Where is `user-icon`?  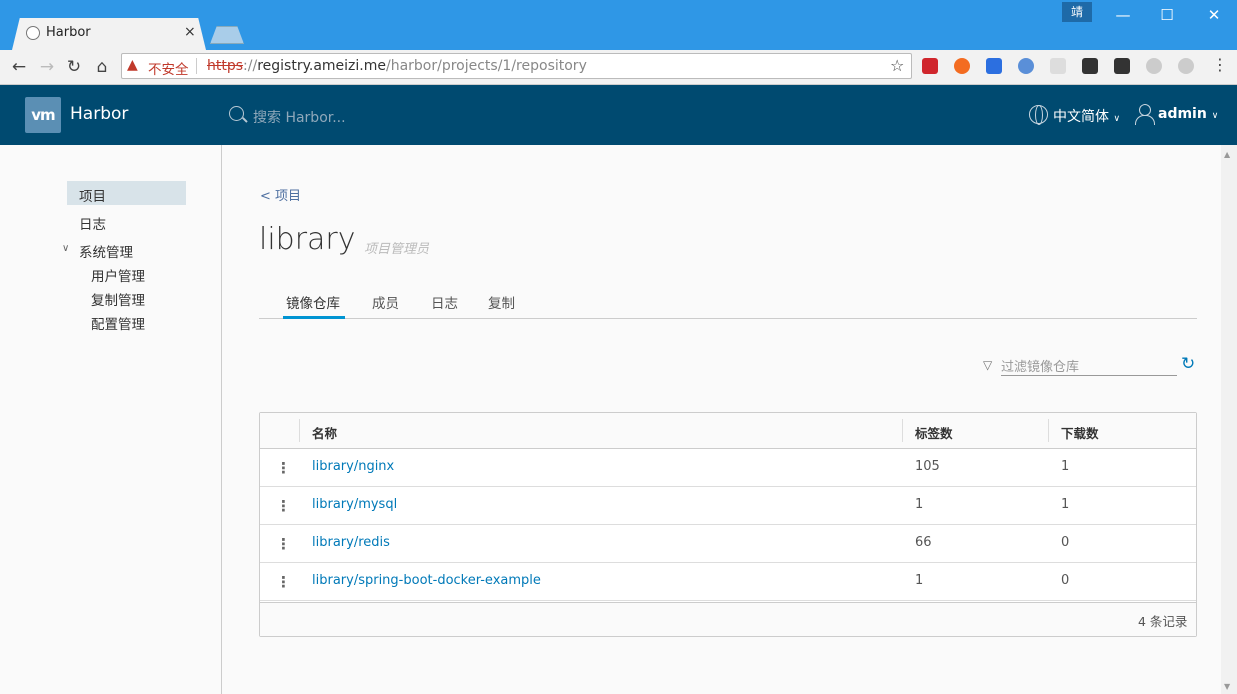
user-icon is located at coordinates (1145, 114).